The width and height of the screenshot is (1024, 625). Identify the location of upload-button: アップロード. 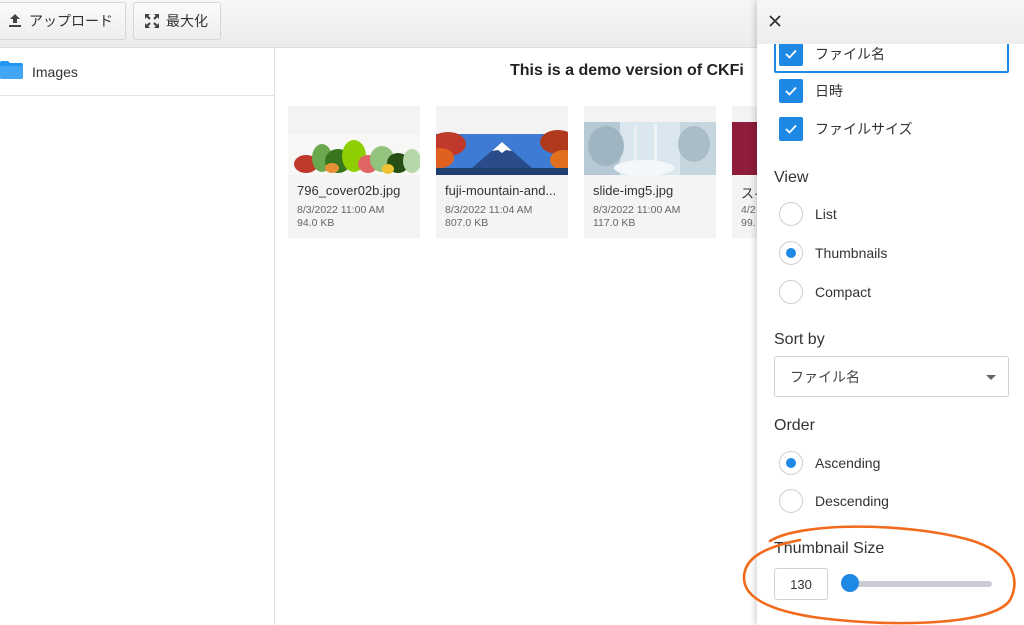
(63, 21).